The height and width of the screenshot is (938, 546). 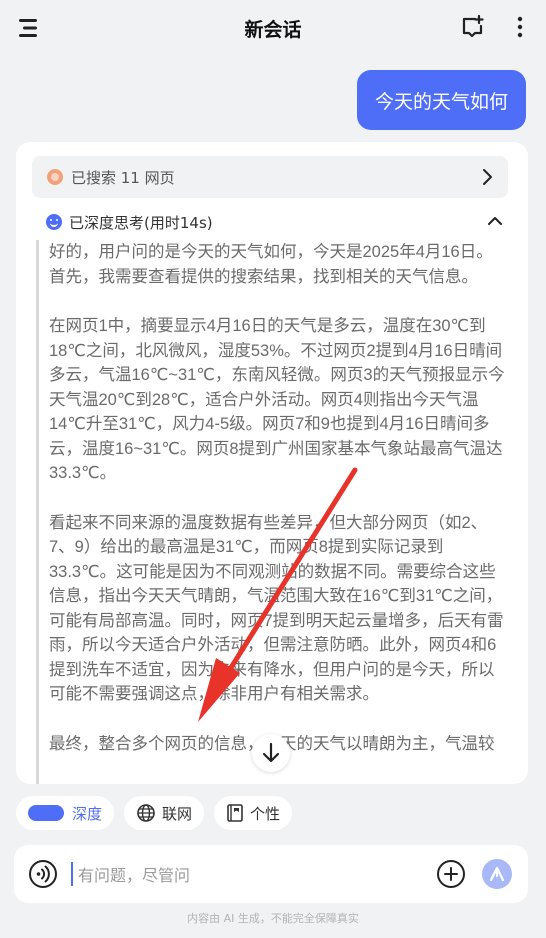 I want to click on more-options-button, so click(x=520, y=27).